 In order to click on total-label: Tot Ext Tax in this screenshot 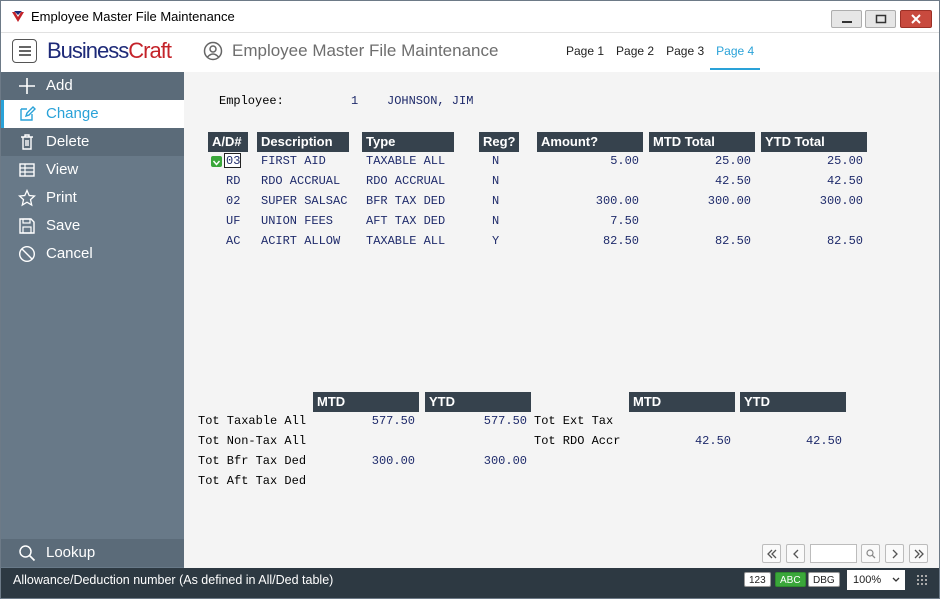, I will do `click(574, 421)`.